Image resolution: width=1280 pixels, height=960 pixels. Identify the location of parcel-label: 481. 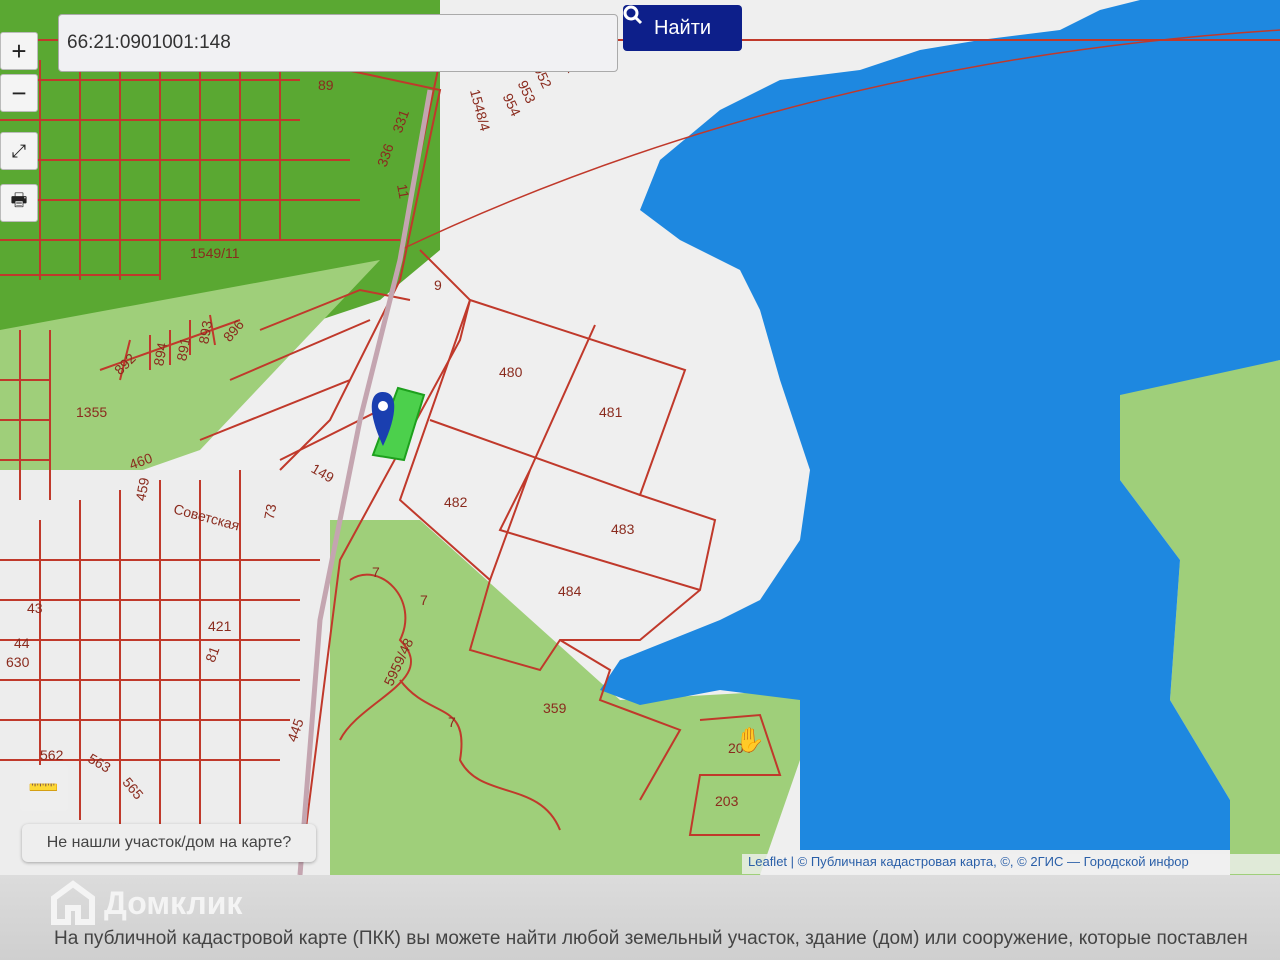
(611, 412).